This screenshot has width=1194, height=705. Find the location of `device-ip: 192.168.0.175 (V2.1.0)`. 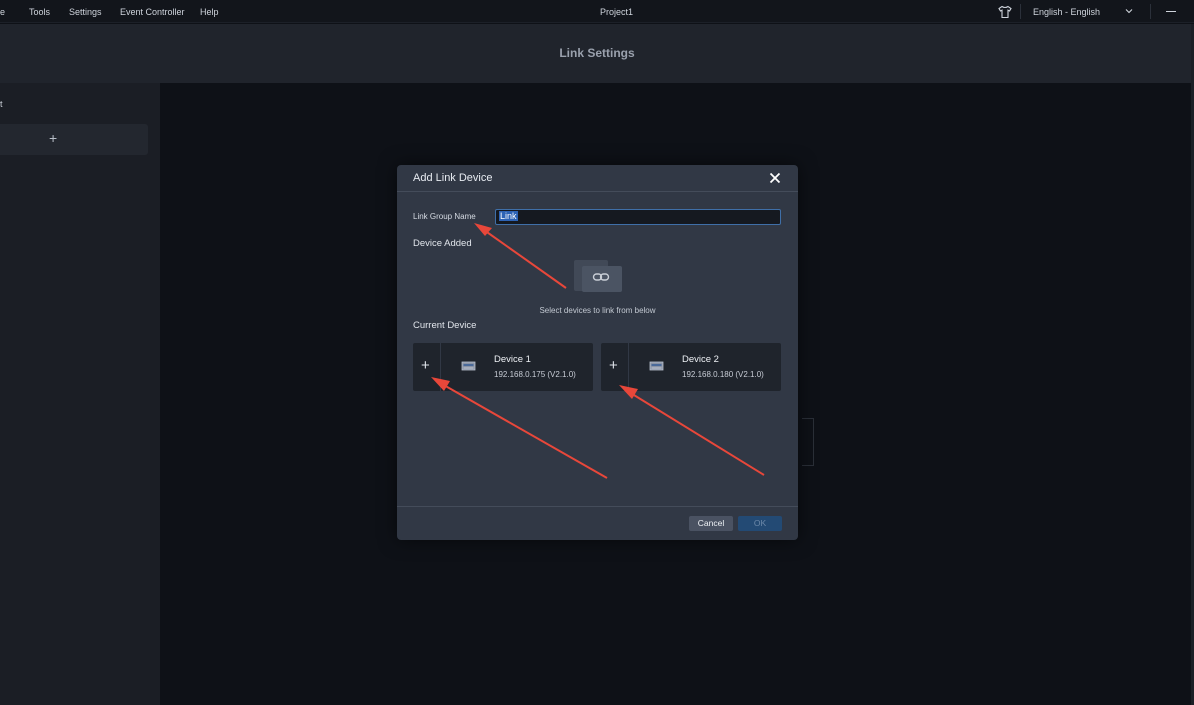

device-ip: 192.168.0.175 (V2.1.0) is located at coordinates (535, 374).